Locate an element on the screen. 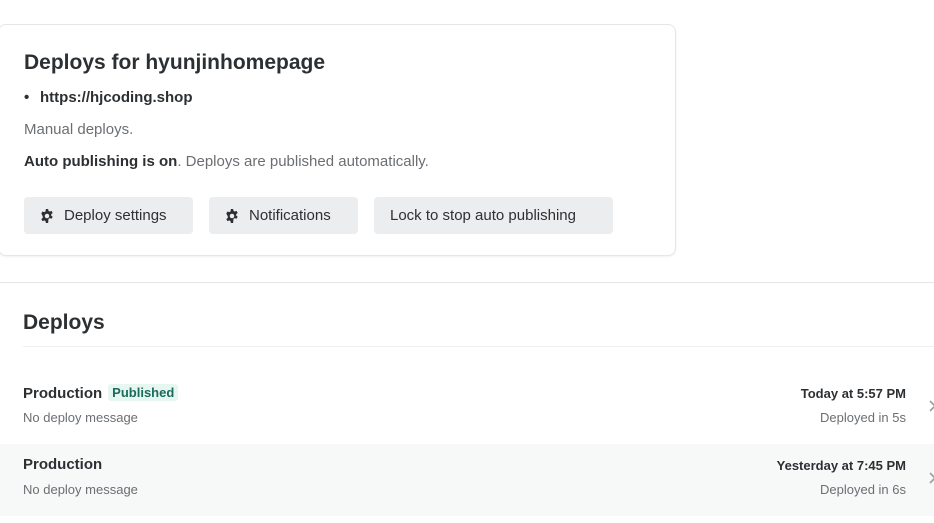 The image size is (934, 523). manual-deploys-text: Manual deploys. is located at coordinates (79, 129).